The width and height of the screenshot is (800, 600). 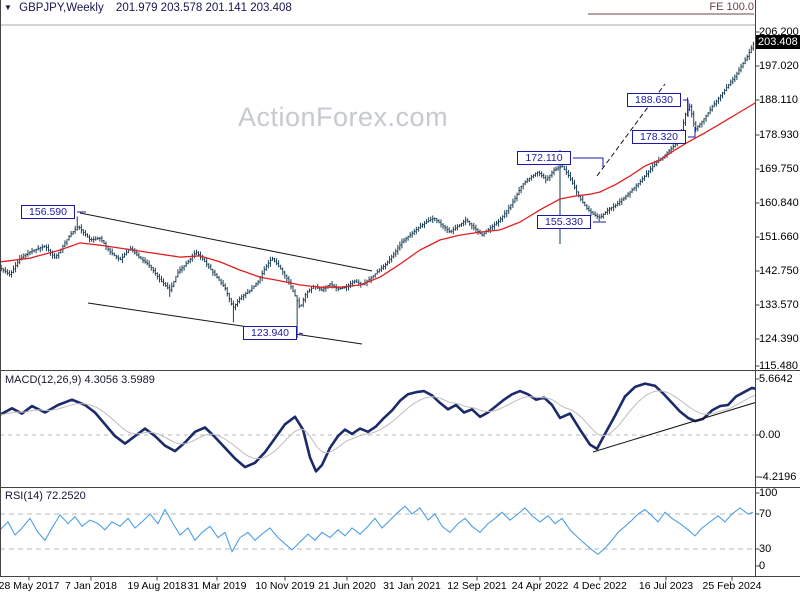 I want to click on price-tick-label: 169.750, so click(x=779, y=169).